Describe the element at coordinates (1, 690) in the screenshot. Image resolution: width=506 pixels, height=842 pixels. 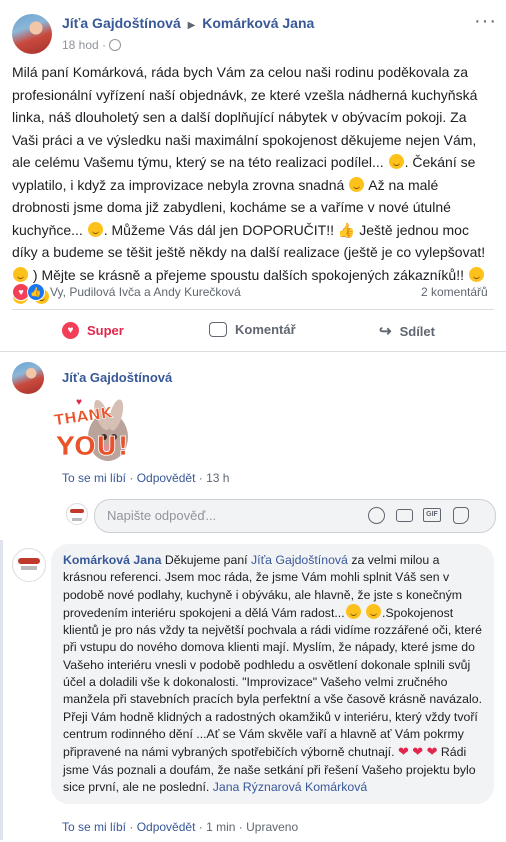
I see `reply-highlight-bar` at that location.